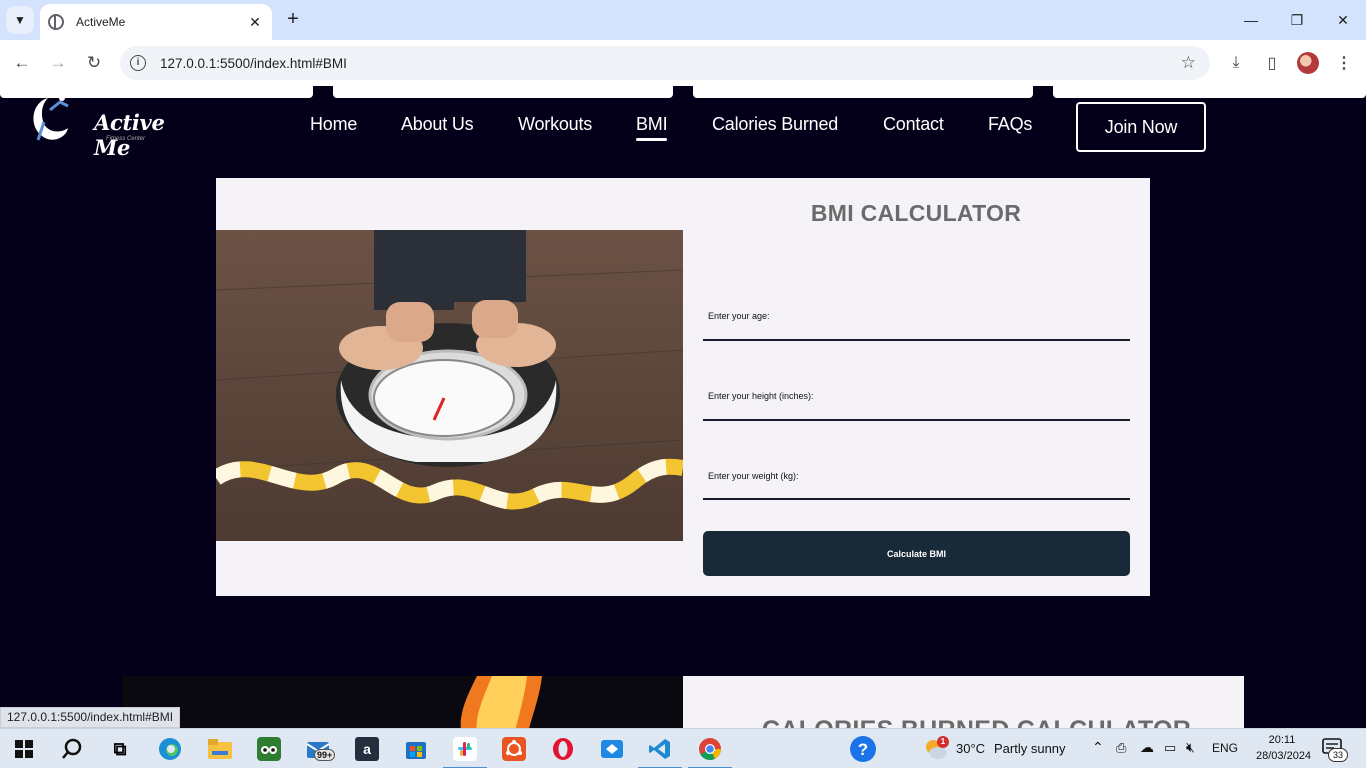  What do you see at coordinates (943, 742) in the screenshot?
I see `weather-badge: 1` at bounding box center [943, 742].